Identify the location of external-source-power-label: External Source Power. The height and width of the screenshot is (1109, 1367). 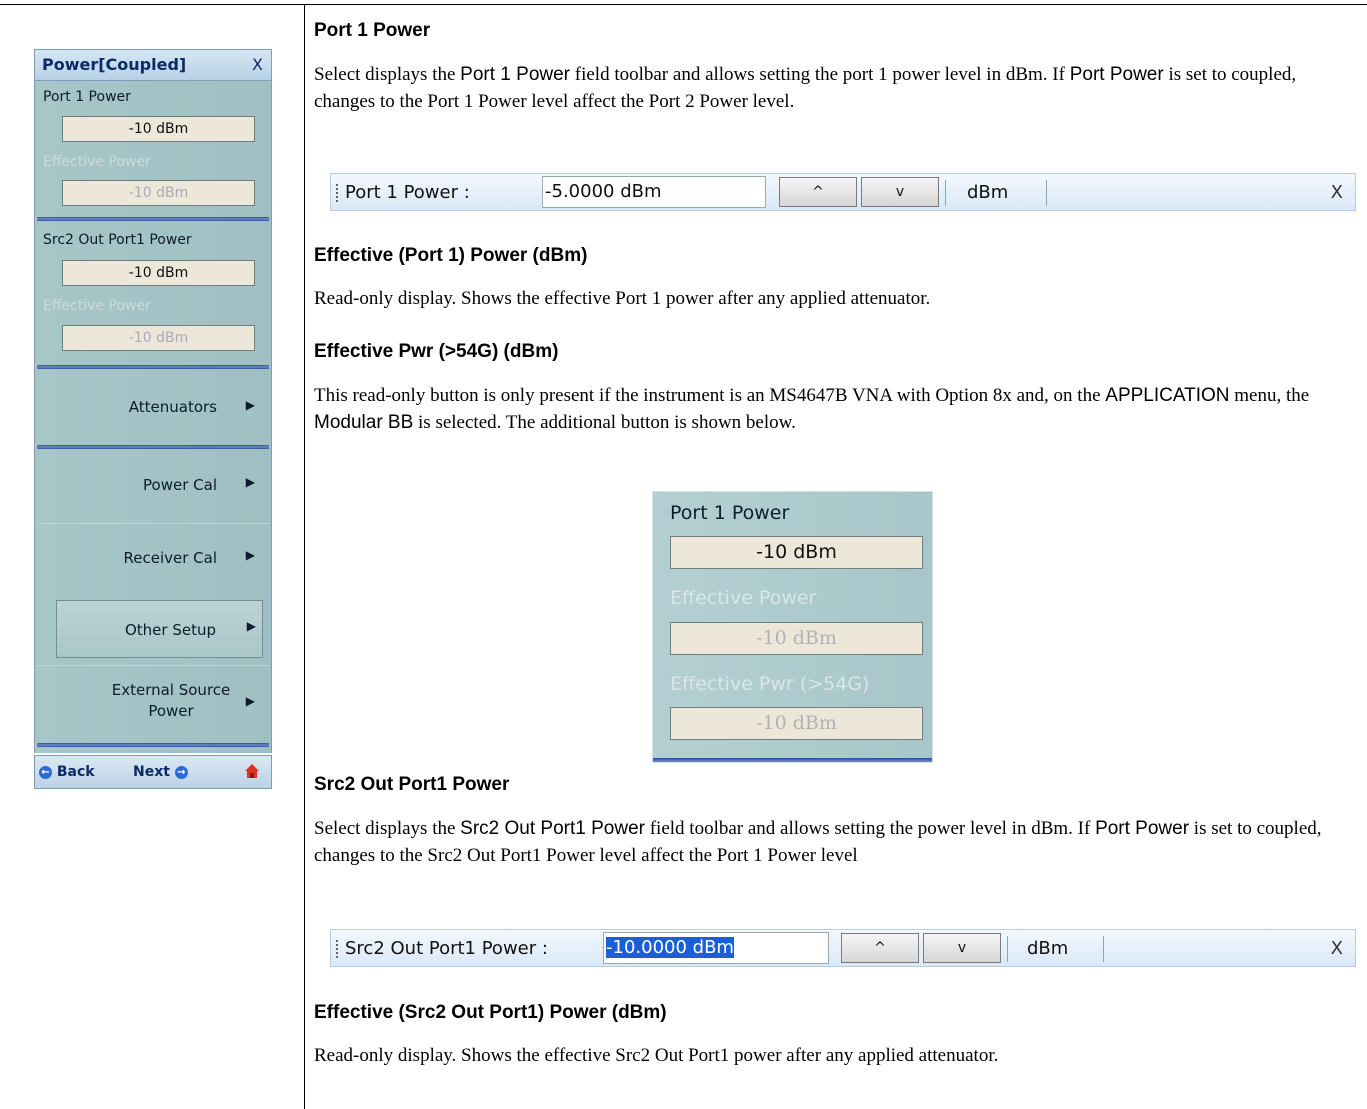
(171, 700).